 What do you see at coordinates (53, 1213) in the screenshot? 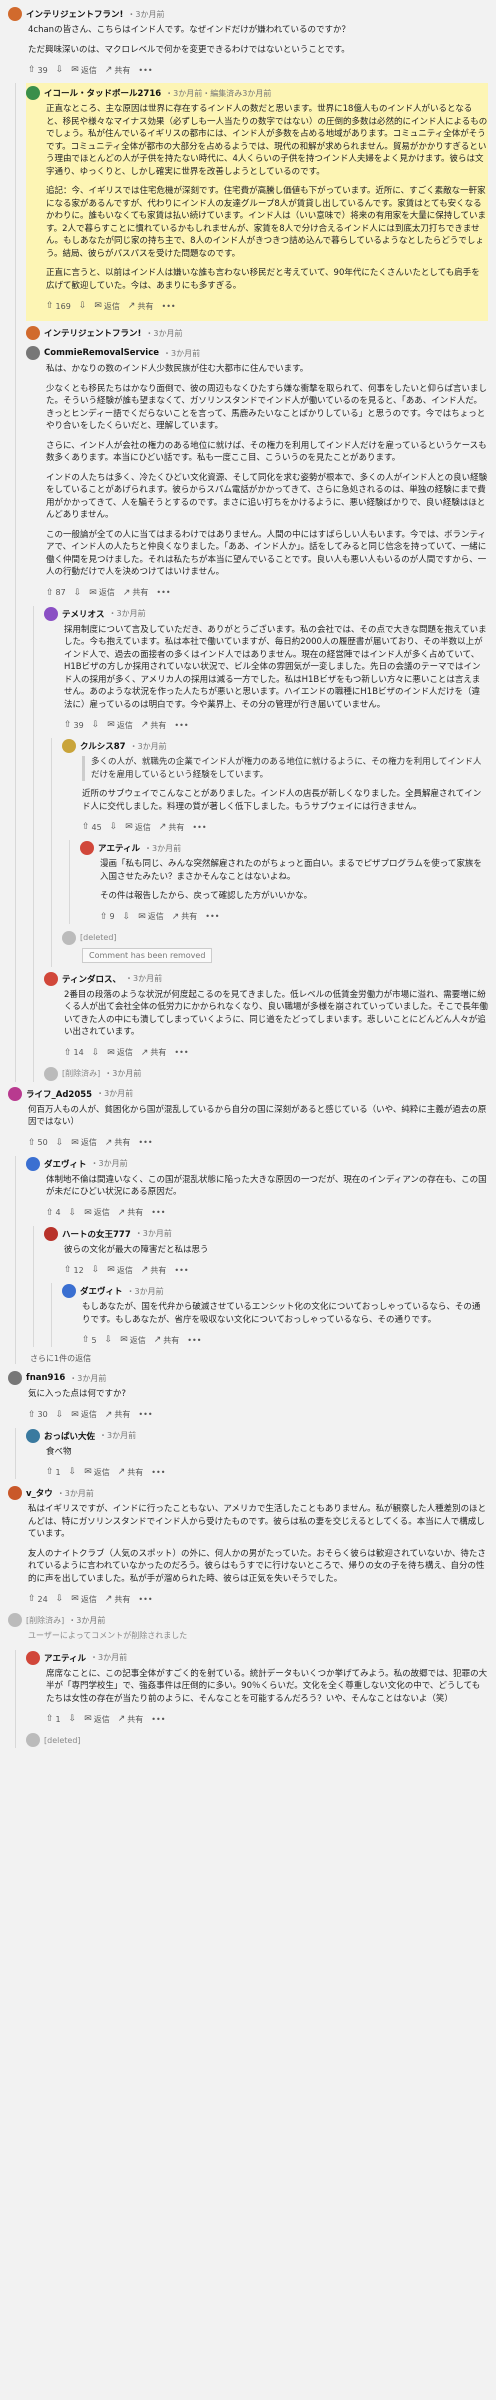
I see `upvote-button: ⇧ 4` at bounding box center [53, 1213].